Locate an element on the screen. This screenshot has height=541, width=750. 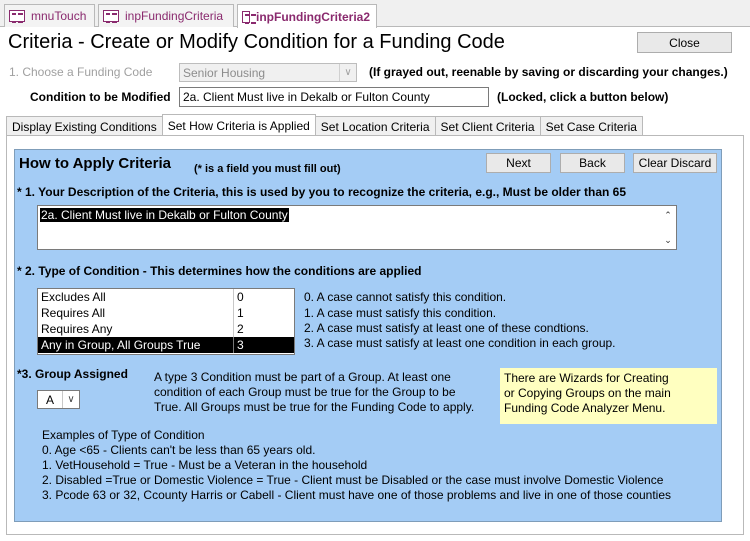
close-button: Close is located at coordinates (684, 42).